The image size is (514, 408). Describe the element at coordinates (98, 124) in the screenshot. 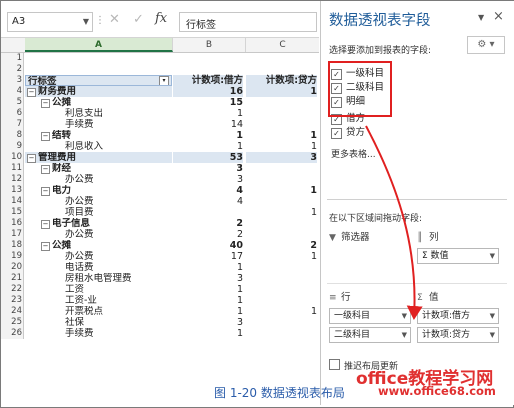

I see `row-label-cell: 手续费` at that location.